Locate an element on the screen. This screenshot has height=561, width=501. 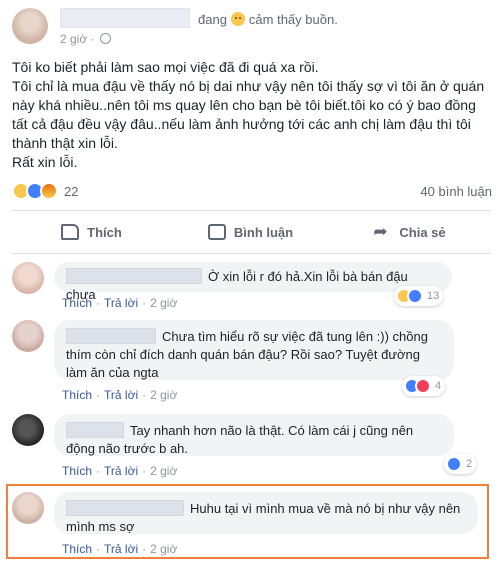
share-button: Chia sẻ is located at coordinates (409, 232).